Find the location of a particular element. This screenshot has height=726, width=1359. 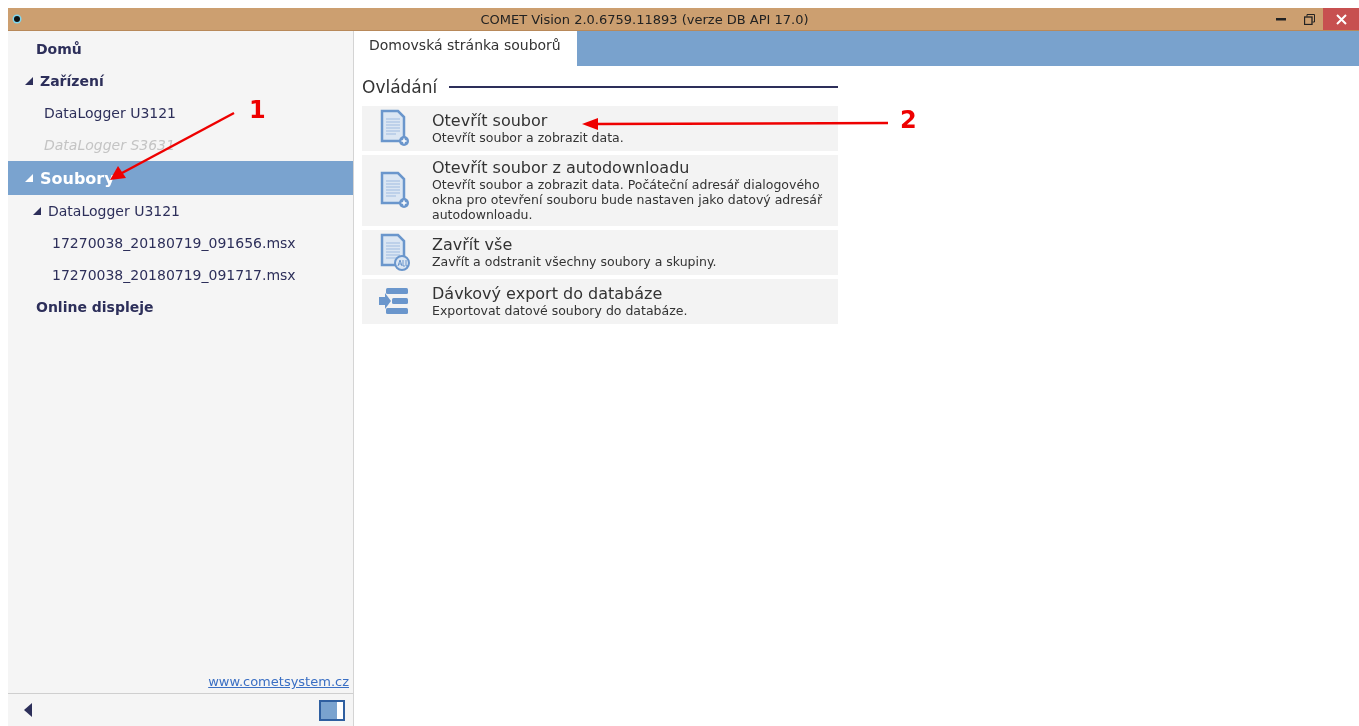

eye-icon is located at coordinates (17, 19).